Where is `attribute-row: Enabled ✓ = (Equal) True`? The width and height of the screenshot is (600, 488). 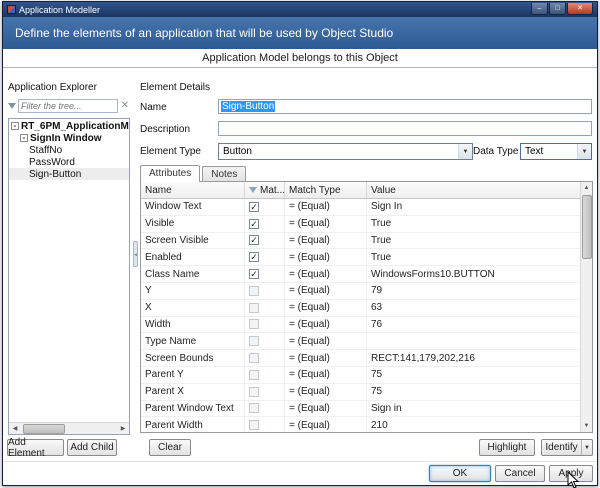 attribute-row: Enabled ✓ = (Equal) True is located at coordinates (360, 258).